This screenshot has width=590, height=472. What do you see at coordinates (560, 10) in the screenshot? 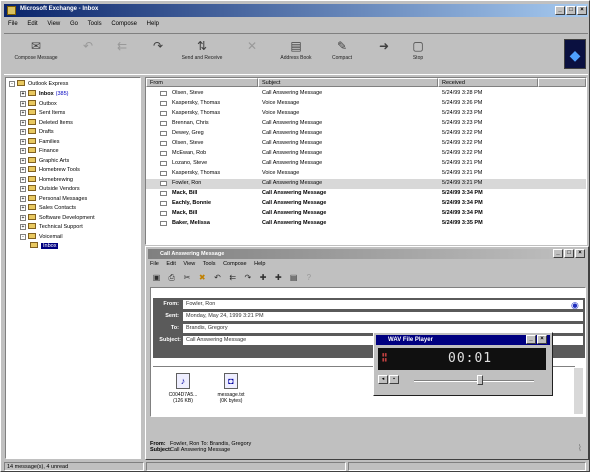
I see `minimize-button: _` at bounding box center [560, 10].